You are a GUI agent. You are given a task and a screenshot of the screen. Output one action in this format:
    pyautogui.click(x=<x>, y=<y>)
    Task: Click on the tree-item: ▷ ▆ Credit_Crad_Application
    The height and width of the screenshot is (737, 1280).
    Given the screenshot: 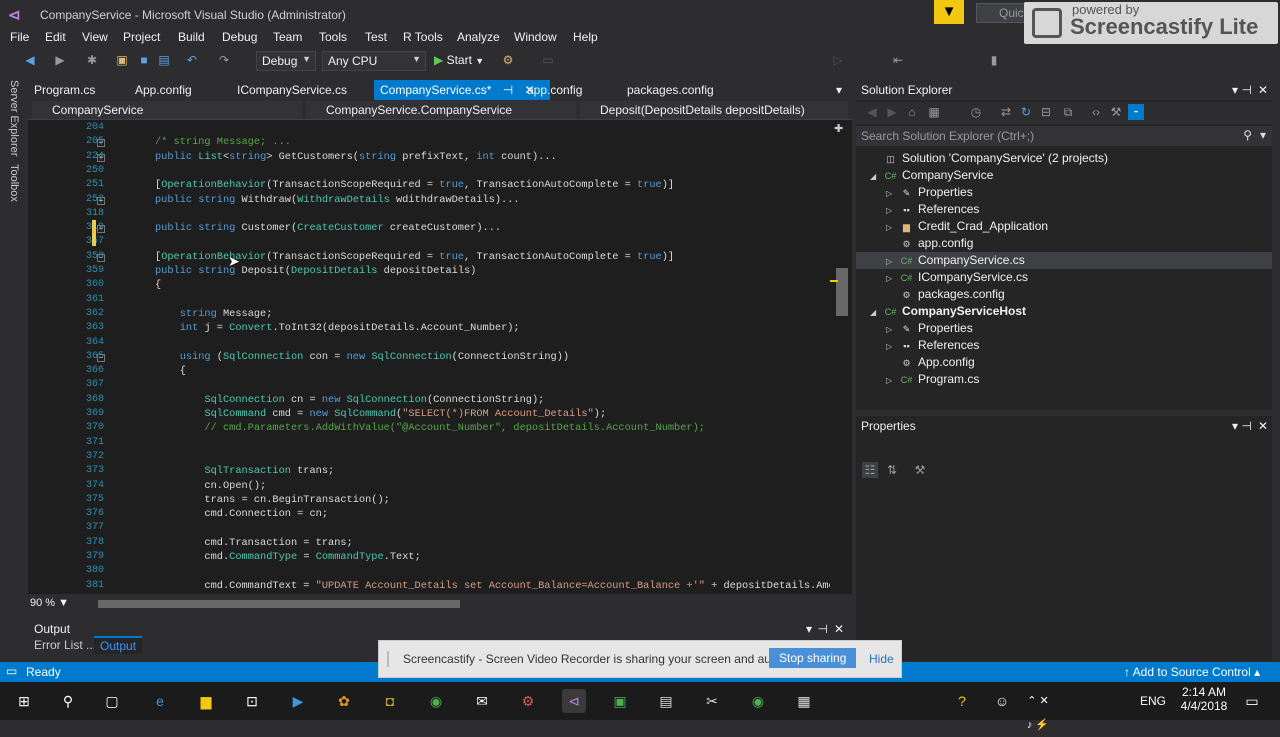 What is the action you would take?
    pyautogui.click(x=1064, y=226)
    